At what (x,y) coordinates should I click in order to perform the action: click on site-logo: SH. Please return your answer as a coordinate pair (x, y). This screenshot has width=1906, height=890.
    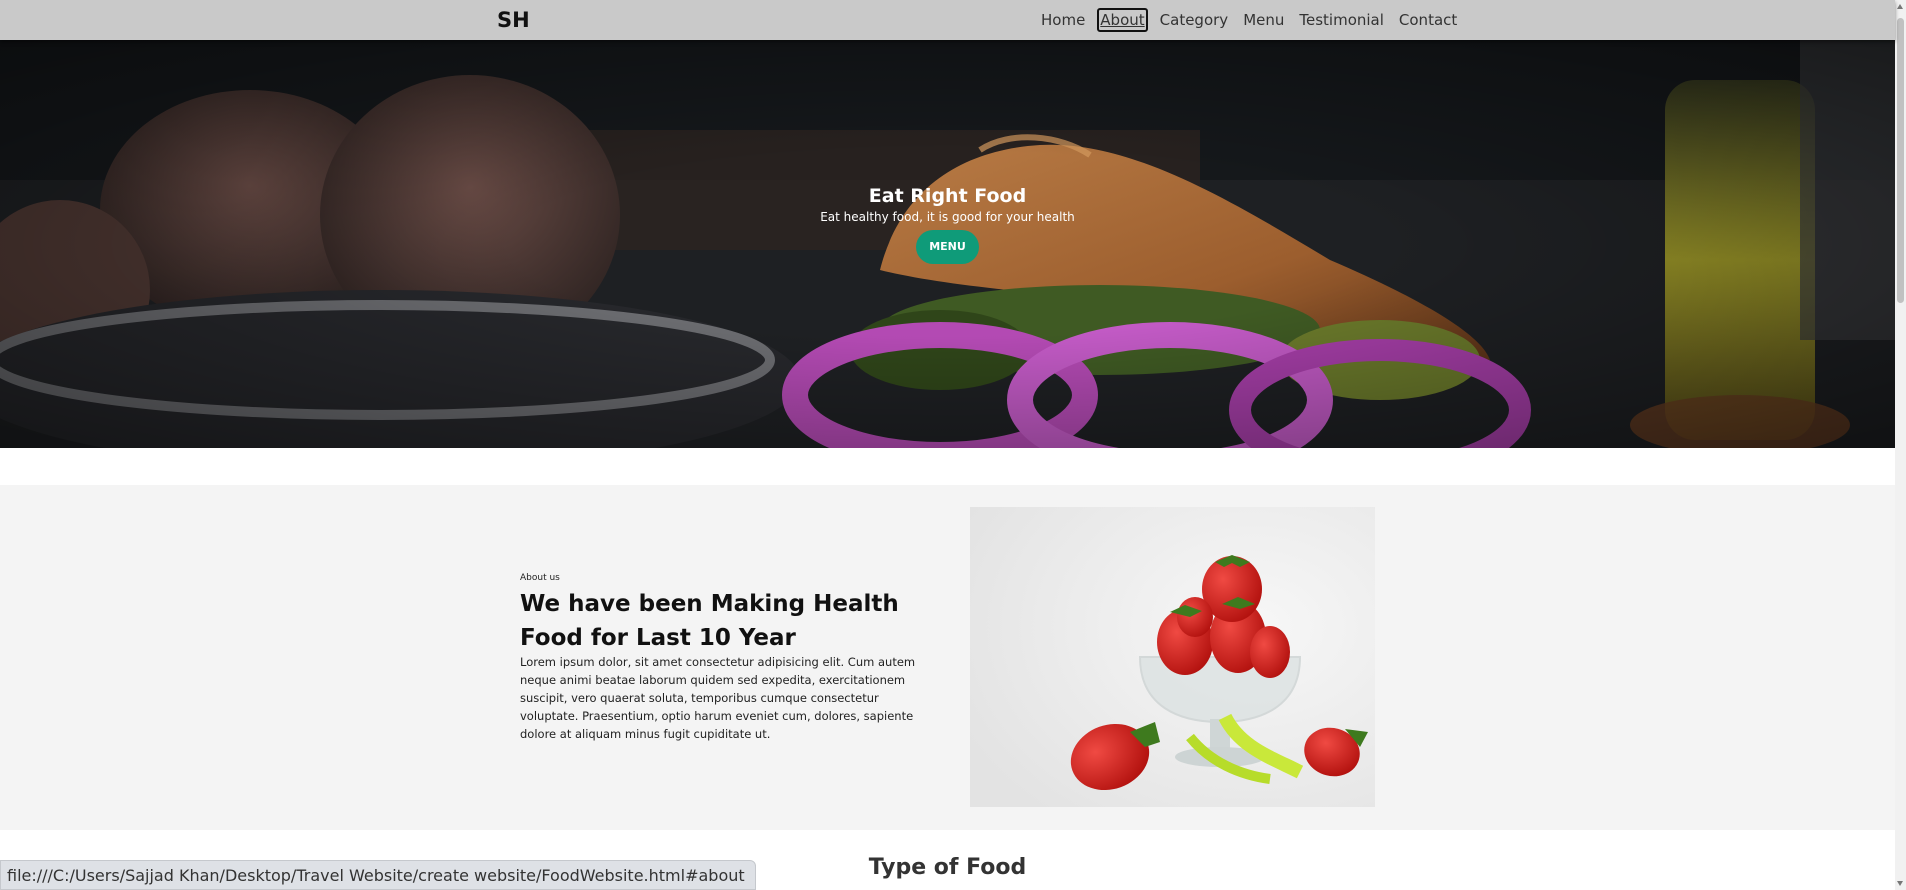
    Looking at the image, I should click on (513, 20).